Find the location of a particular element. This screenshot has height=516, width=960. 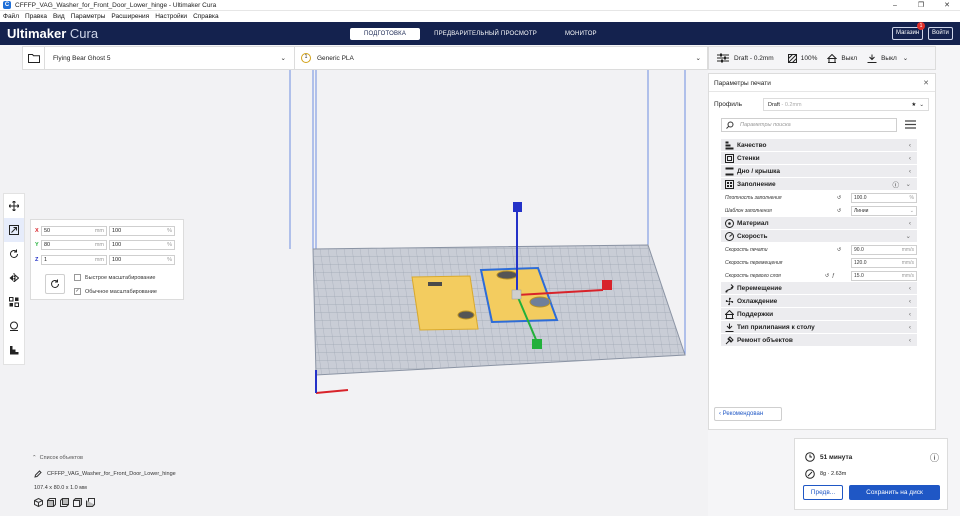

category-top-bottom: Дно / крышка ‹ is located at coordinates (819, 171).